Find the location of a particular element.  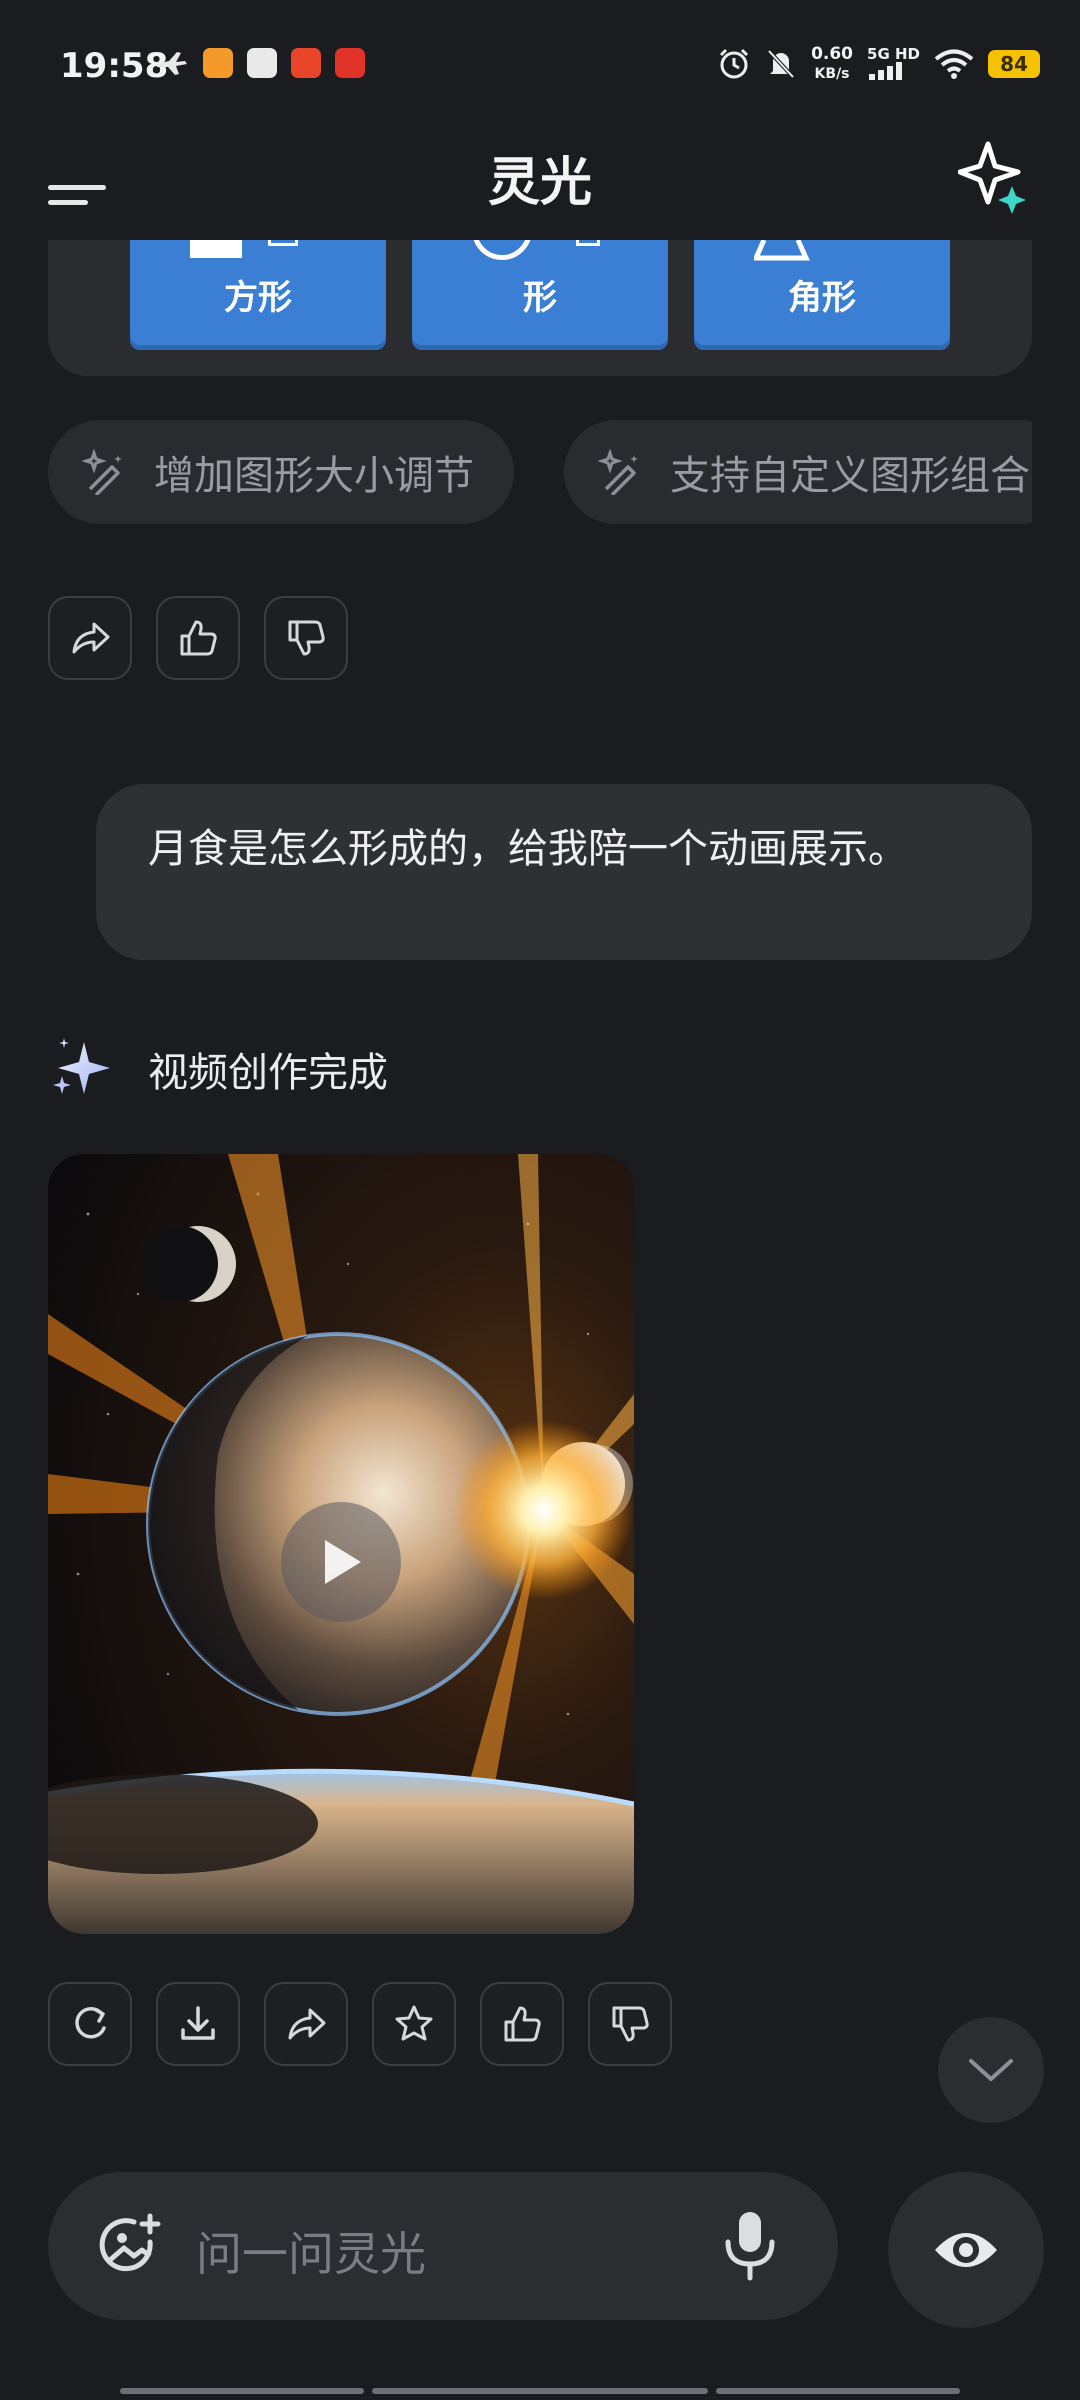

circle-shape-button: 形 is located at coordinates (540, 295).